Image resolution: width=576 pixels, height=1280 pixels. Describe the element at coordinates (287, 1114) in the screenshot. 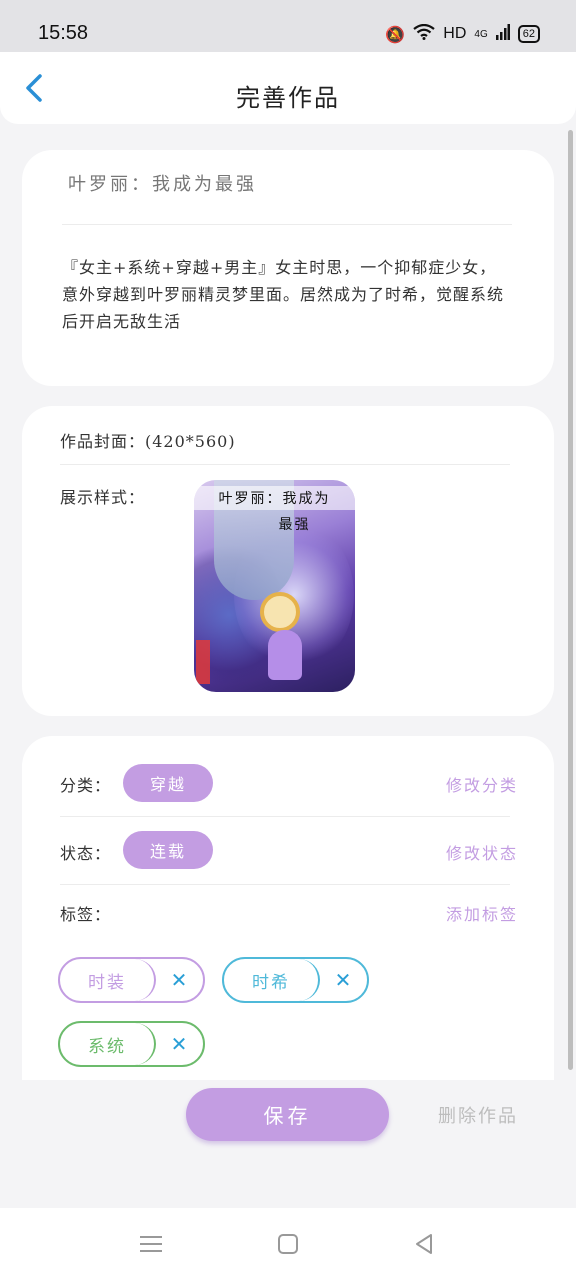

I see `save-button: 保存` at that location.